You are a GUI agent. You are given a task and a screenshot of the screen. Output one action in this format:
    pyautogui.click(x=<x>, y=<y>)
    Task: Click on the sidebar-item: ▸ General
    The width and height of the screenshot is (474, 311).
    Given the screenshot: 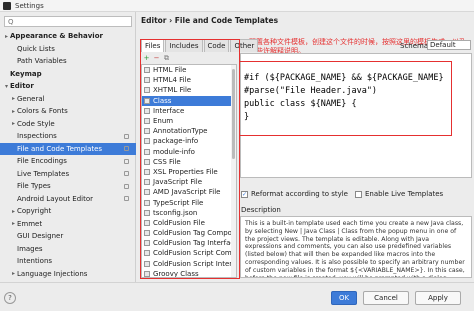 What is the action you would take?
    pyautogui.click(x=68, y=99)
    